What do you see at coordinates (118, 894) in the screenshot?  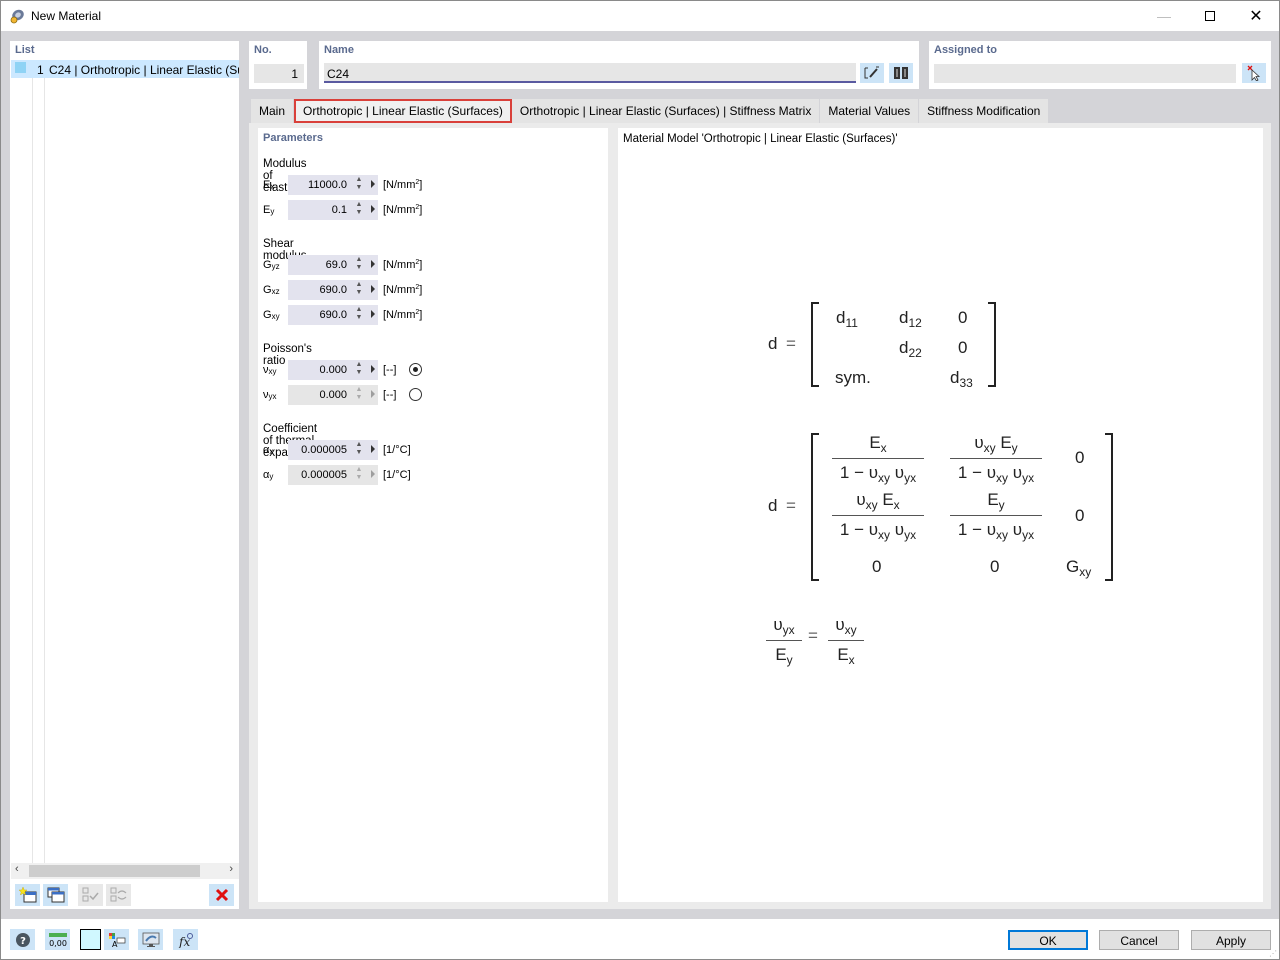 I see `toggle-check-icon` at bounding box center [118, 894].